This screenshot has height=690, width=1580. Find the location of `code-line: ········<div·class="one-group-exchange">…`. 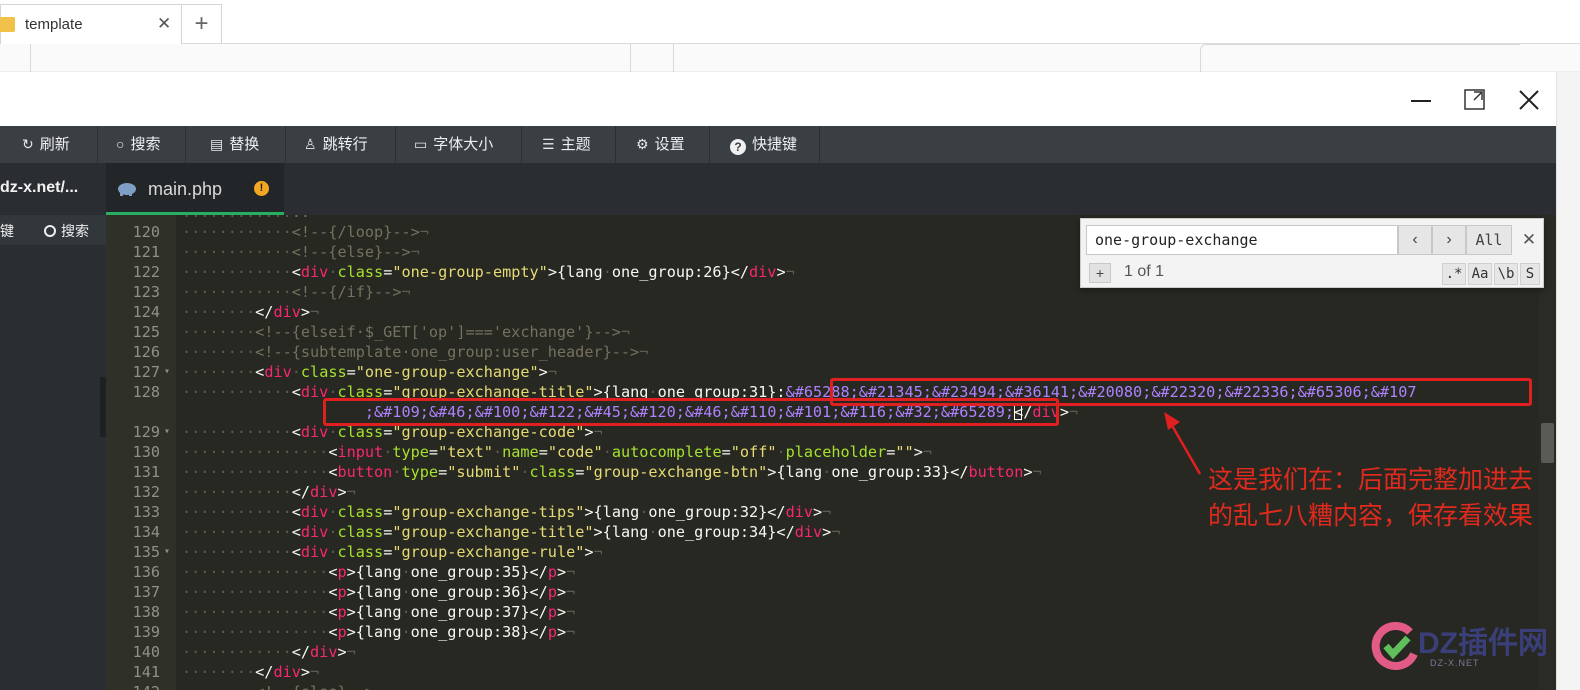

code-line: ········<div·class="one-group-exchange">… is located at coordinates (369, 372).